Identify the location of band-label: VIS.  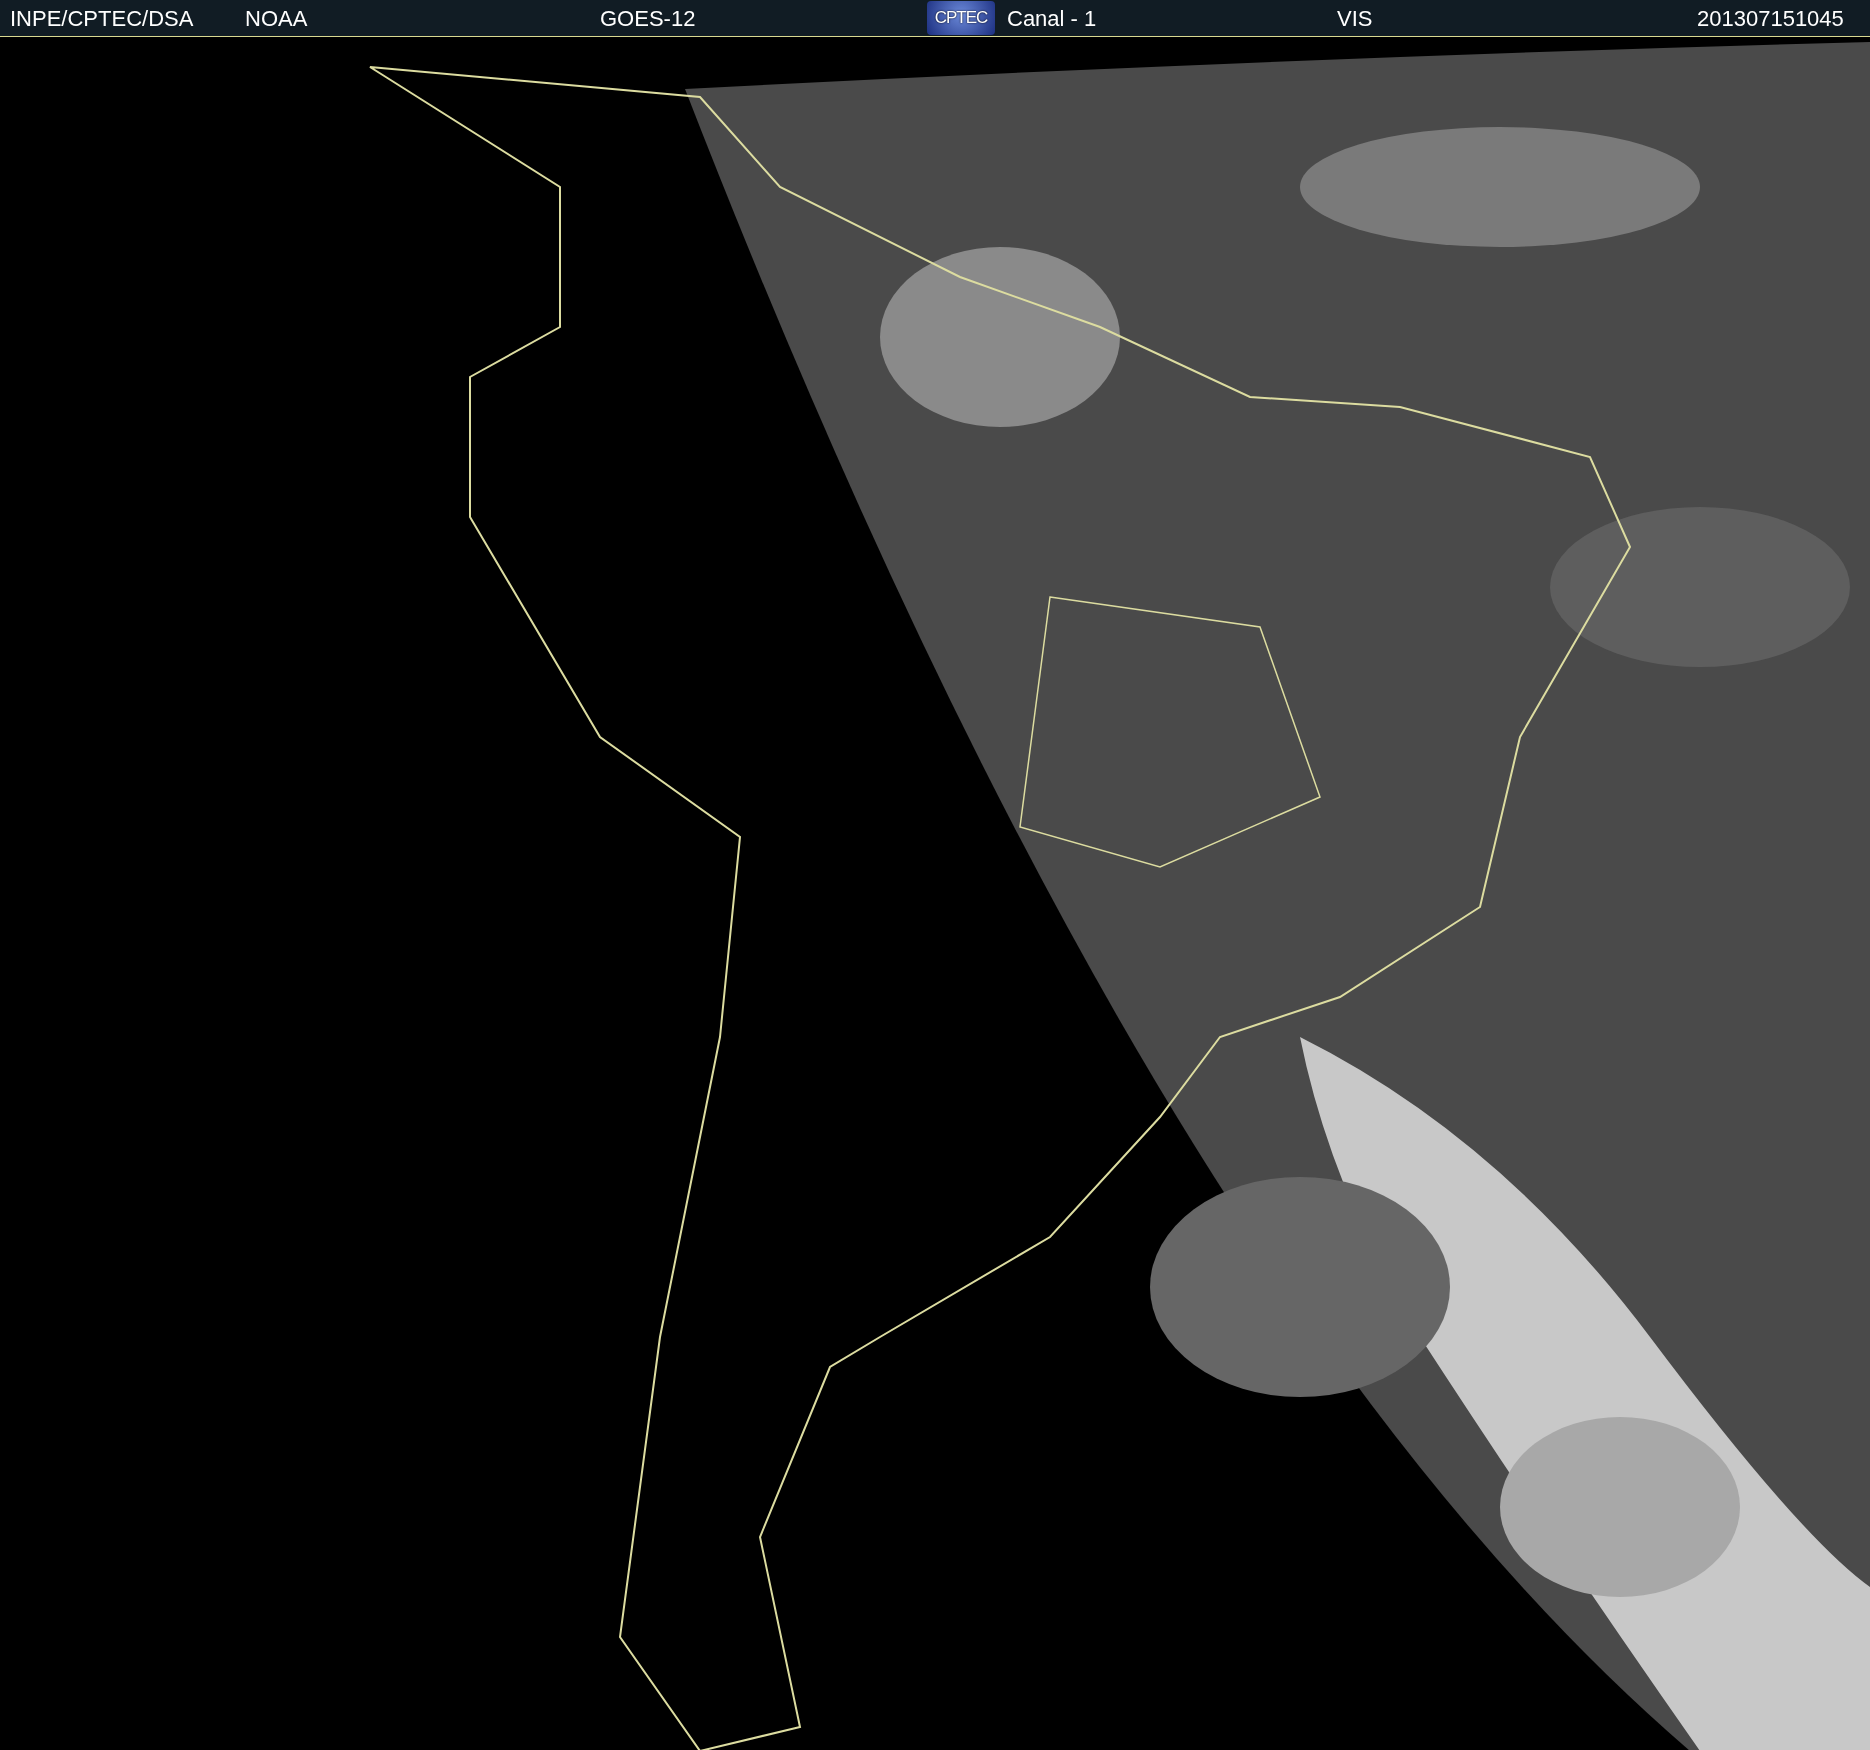
(1355, 18).